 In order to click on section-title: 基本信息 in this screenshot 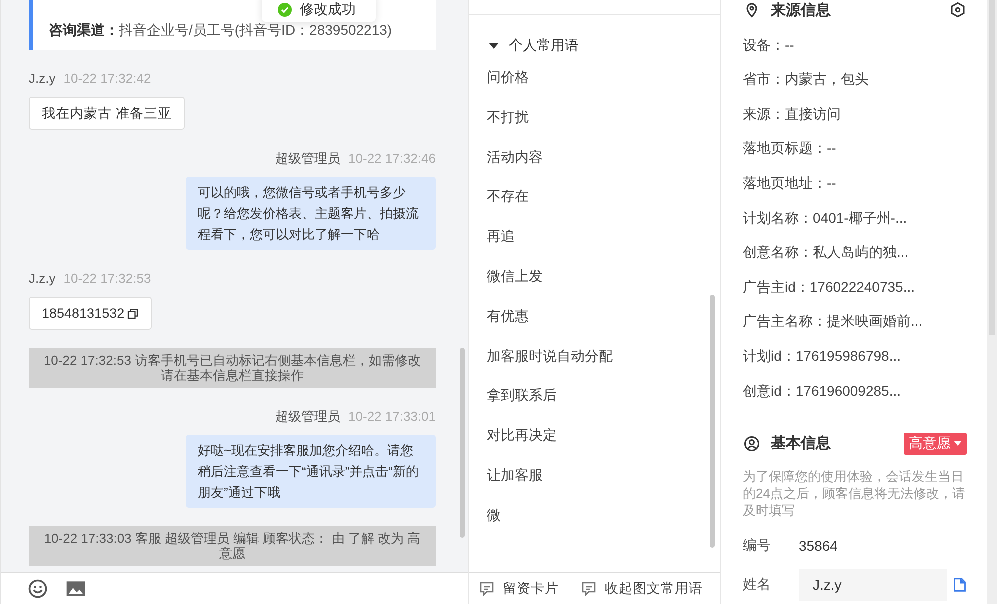, I will do `click(801, 444)`.